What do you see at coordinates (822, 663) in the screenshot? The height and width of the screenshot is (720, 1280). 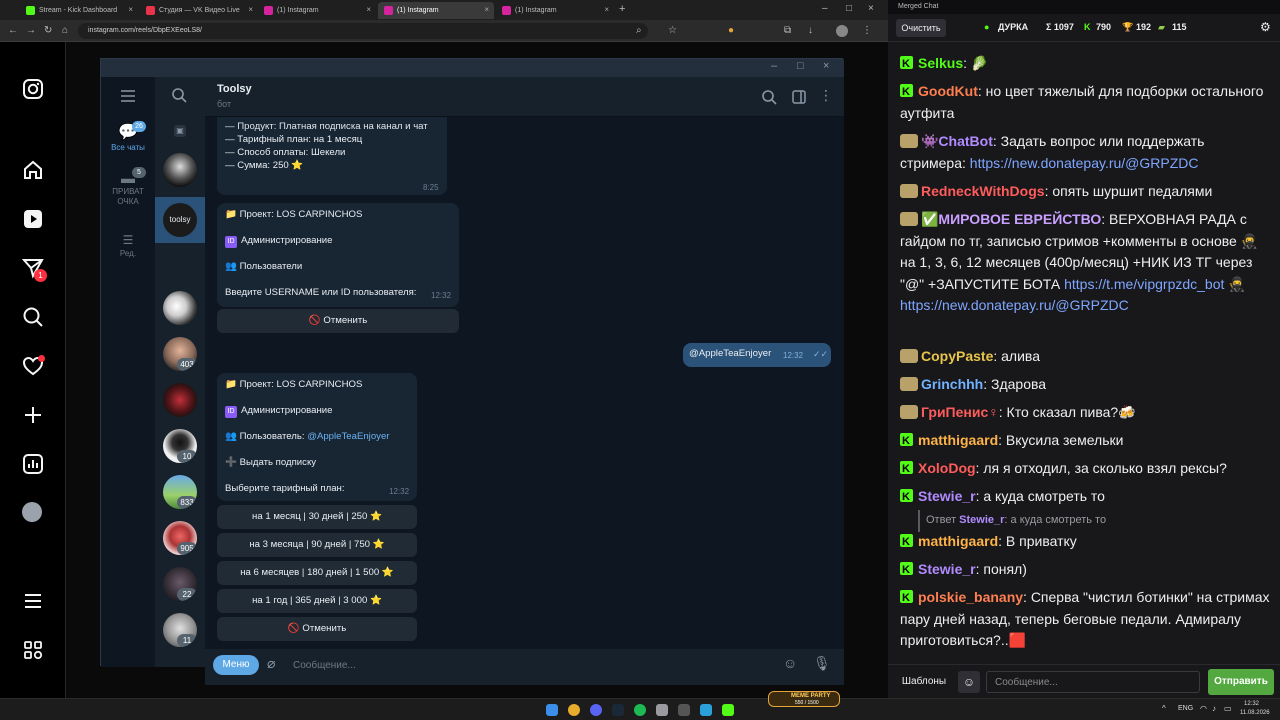 I see `microphone-icon: 🎙` at bounding box center [822, 663].